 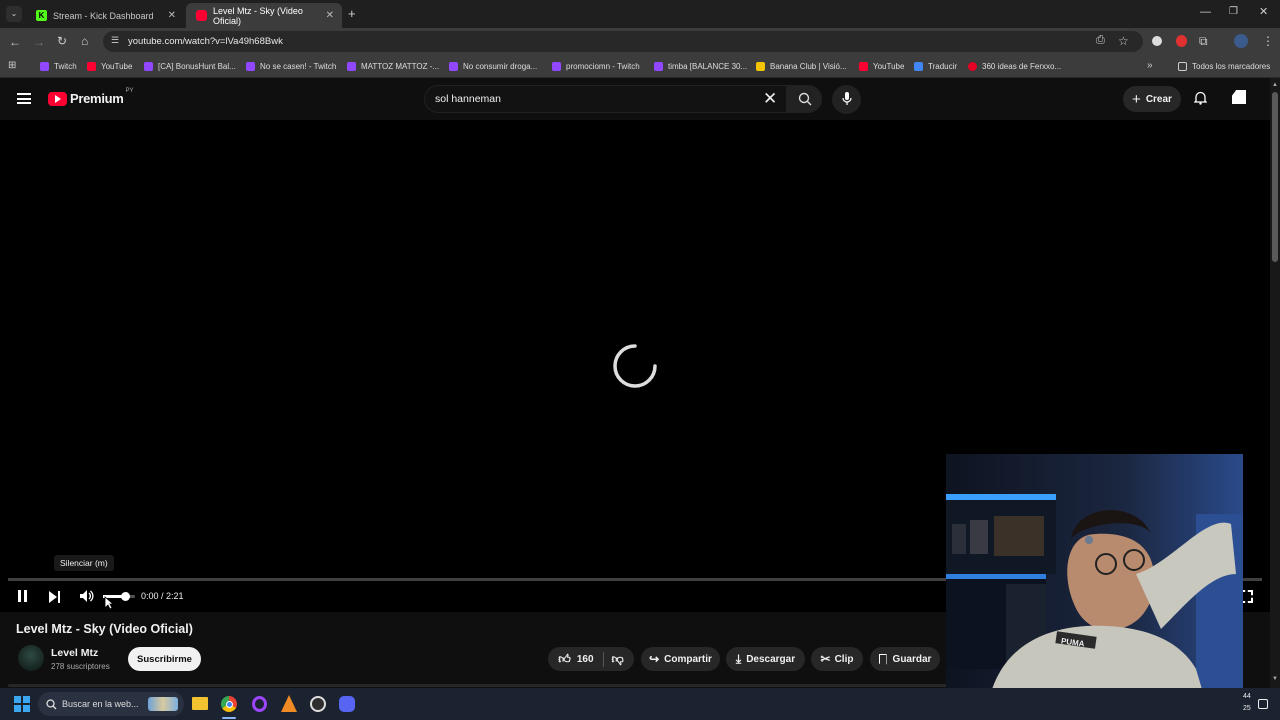 I want to click on search-bar: sol hanneman ✕, so click(x=623, y=99).